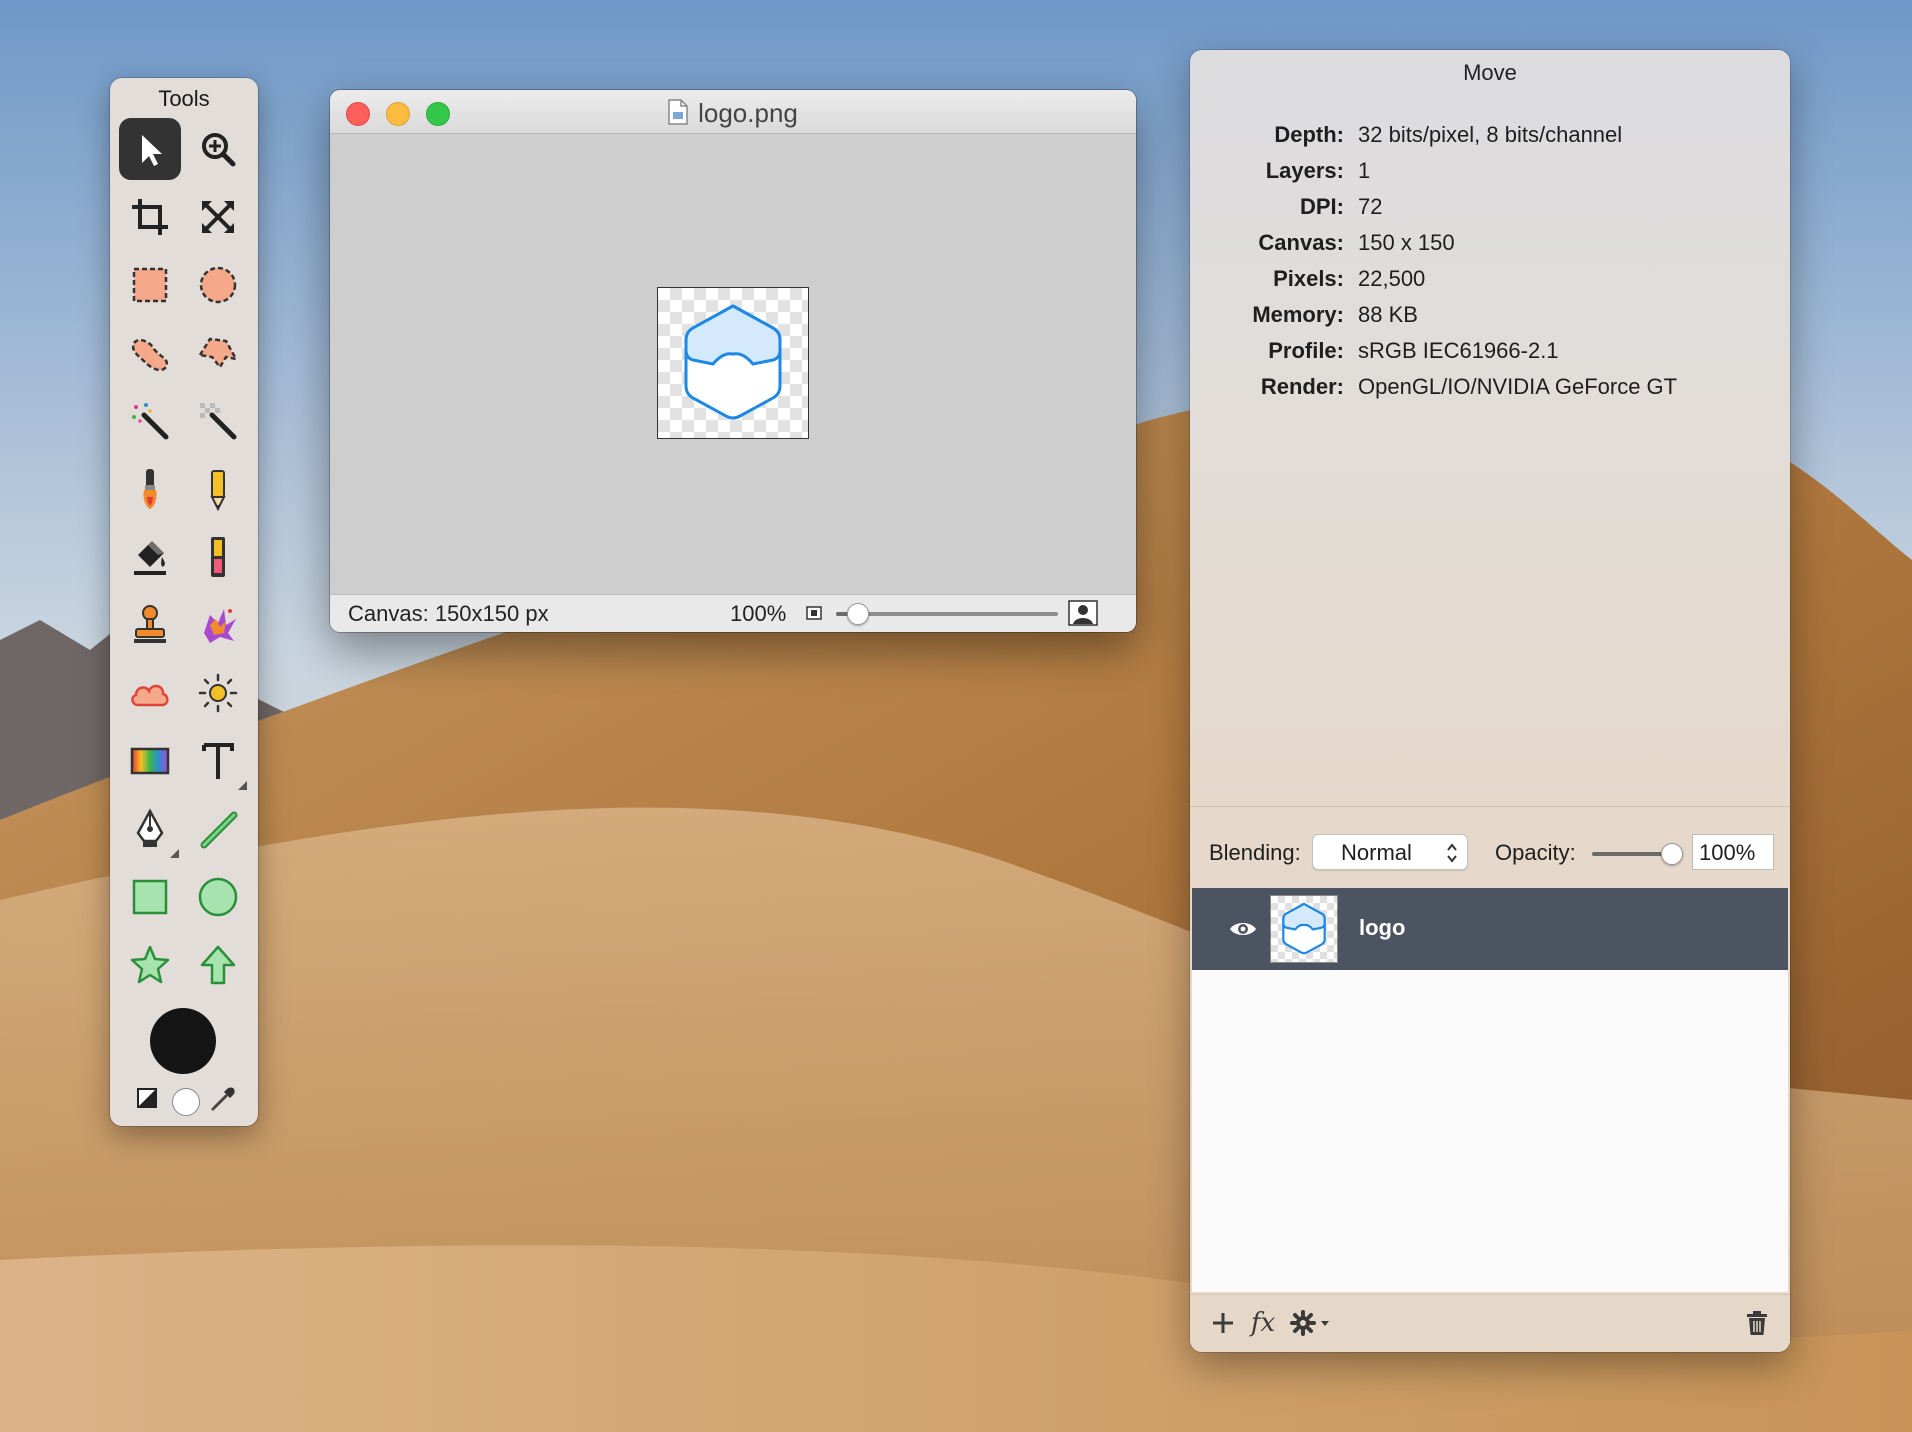 The width and height of the screenshot is (1912, 1432). Describe the element at coordinates (150, 965) in the screenshot. I see `star-shape-tool` at that location.